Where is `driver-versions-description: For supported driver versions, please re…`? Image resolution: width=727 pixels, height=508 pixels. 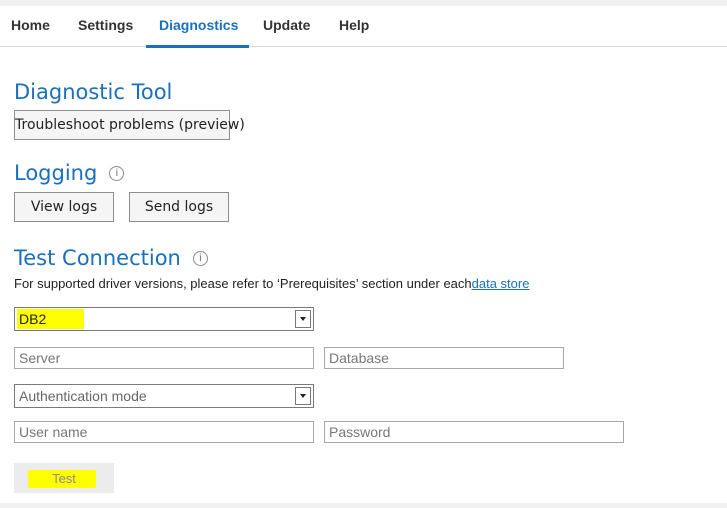 driver-versions-description: For supported driver versions, please re… is located at coordinates (271, 283).